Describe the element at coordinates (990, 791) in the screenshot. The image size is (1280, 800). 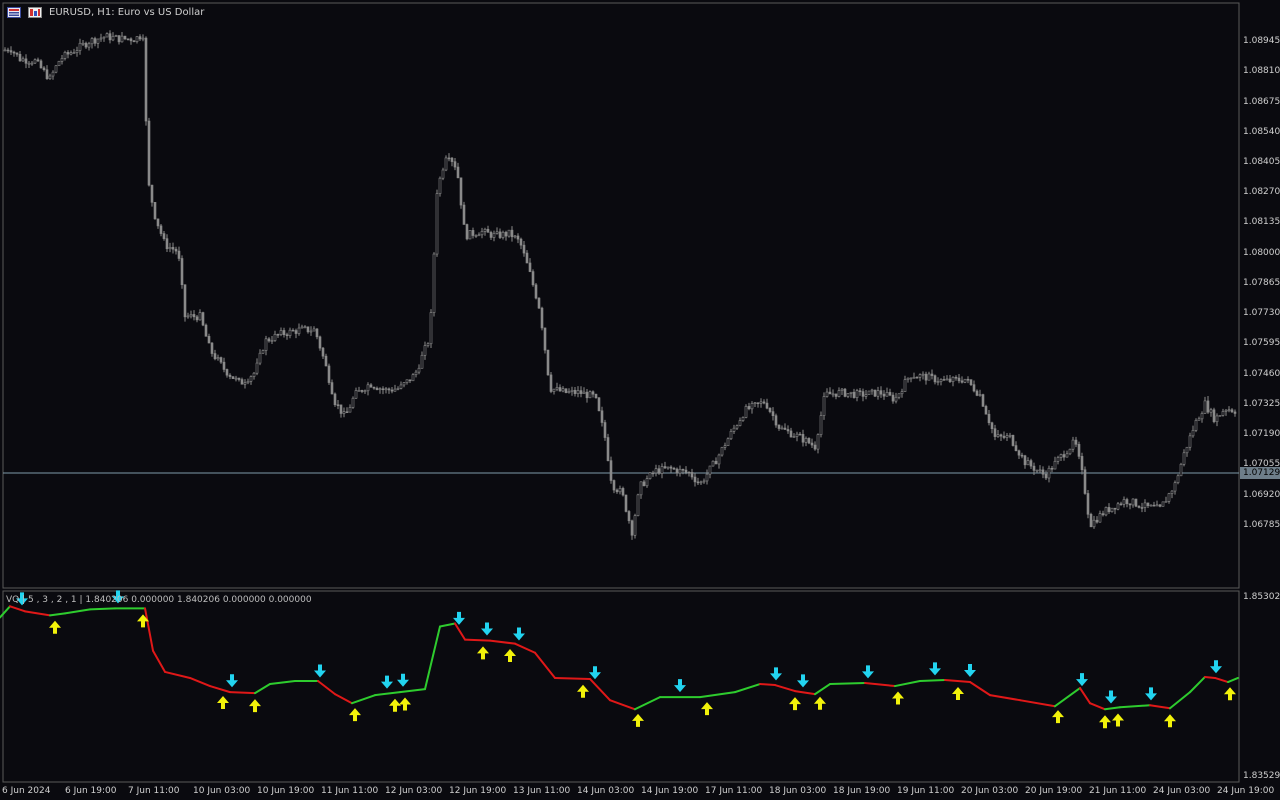
I see `time-tick-label: 20 Jun 03:00` at that location.